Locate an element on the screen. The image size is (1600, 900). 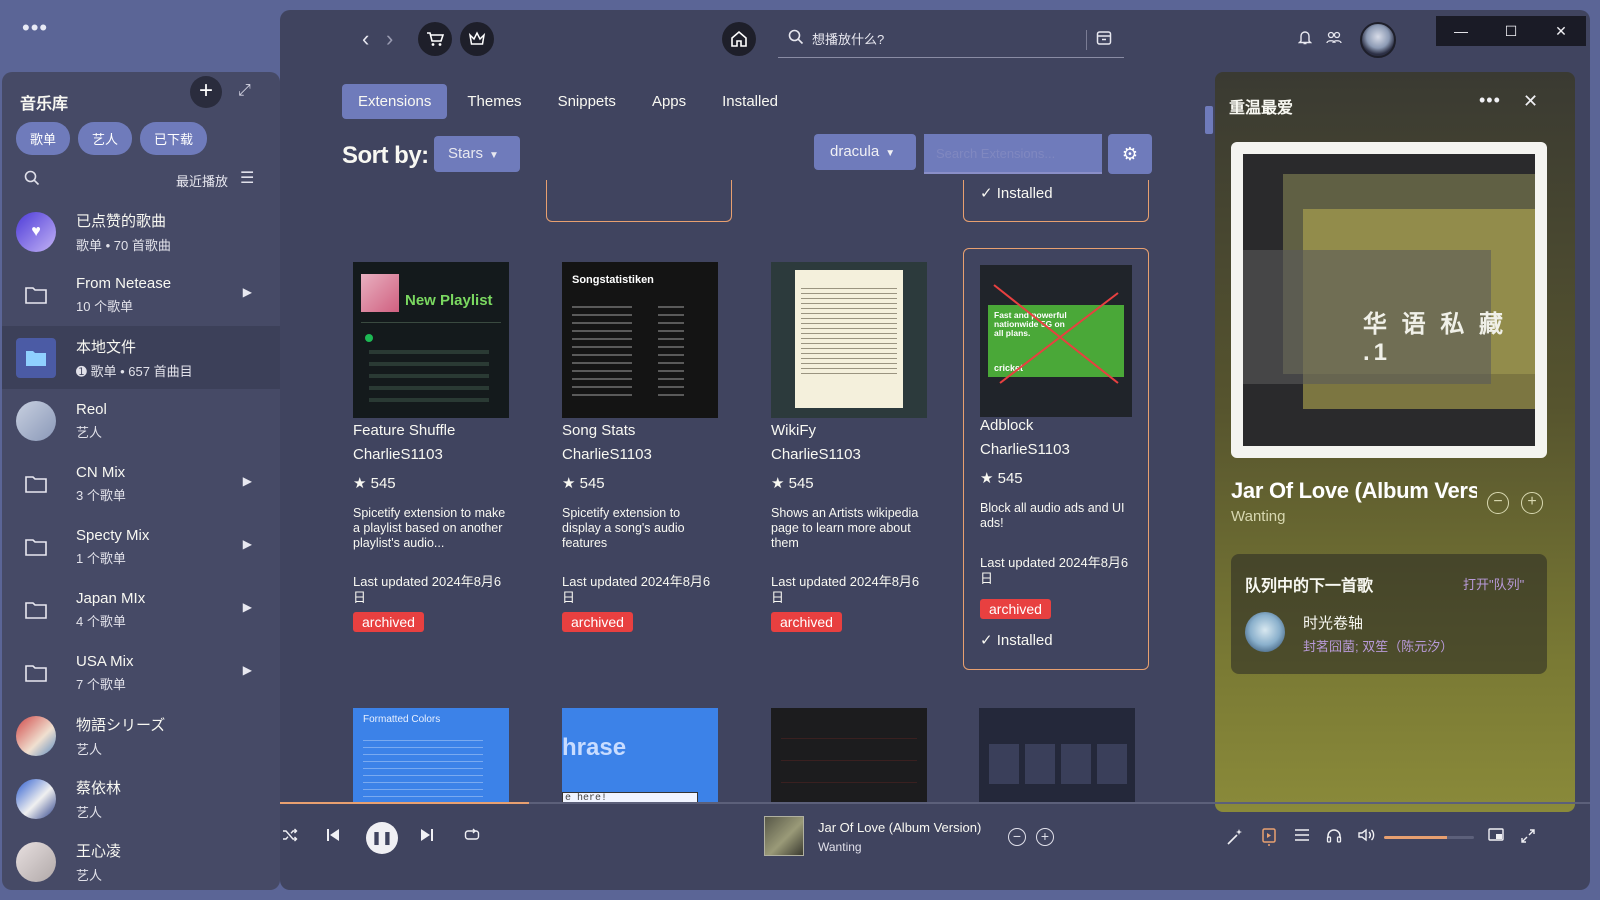
player-song-title: Jar Of Love (Album Version) is located at coordinates (899, 827).